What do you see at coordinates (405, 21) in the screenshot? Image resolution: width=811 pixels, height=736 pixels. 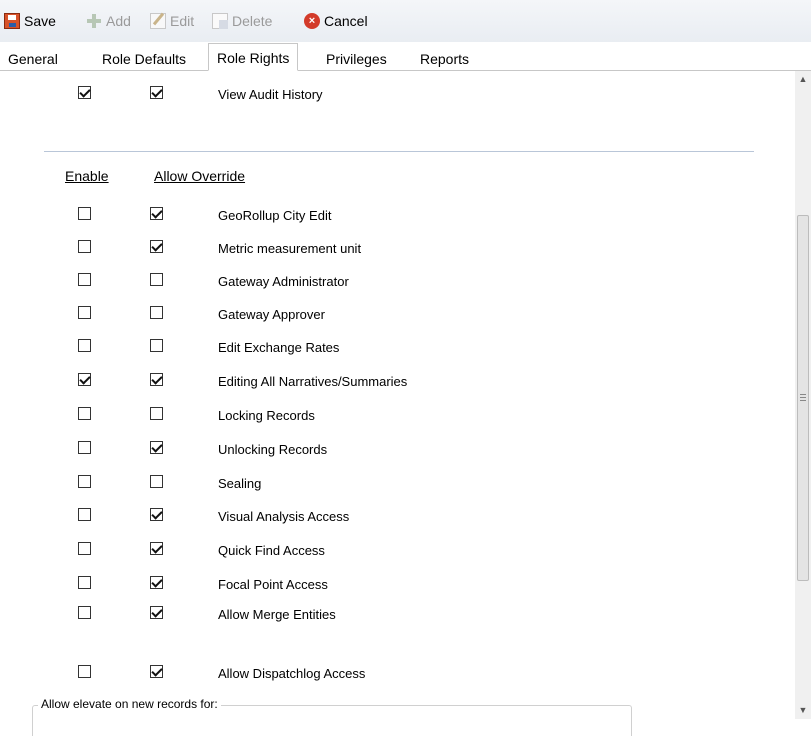 I see `toolbar: Save Add Edit Delete × Cancel` at bounding box center [405, 21].